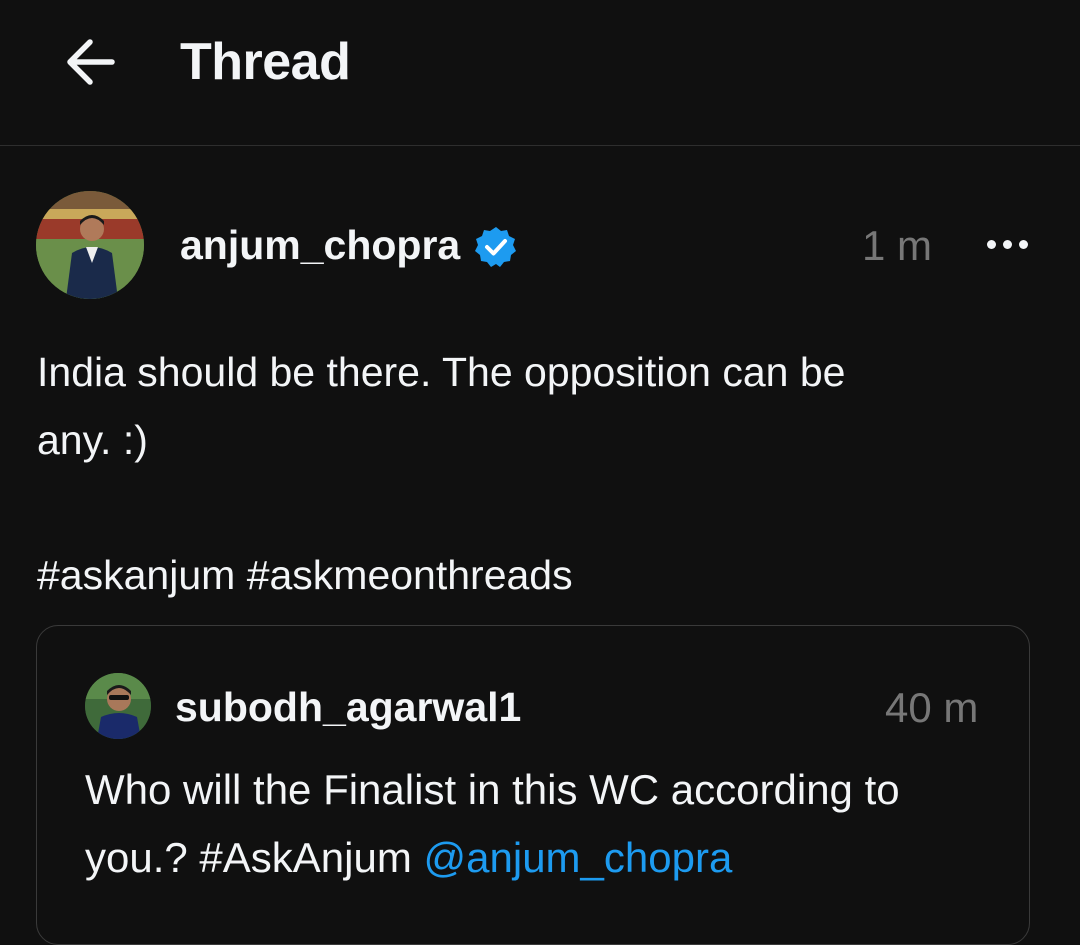 The height and width of the screenshot is (945, 1080). I want to click on quoted-text-line: you.? #AskAnjum @anjum_chopra, so click(545, 858).